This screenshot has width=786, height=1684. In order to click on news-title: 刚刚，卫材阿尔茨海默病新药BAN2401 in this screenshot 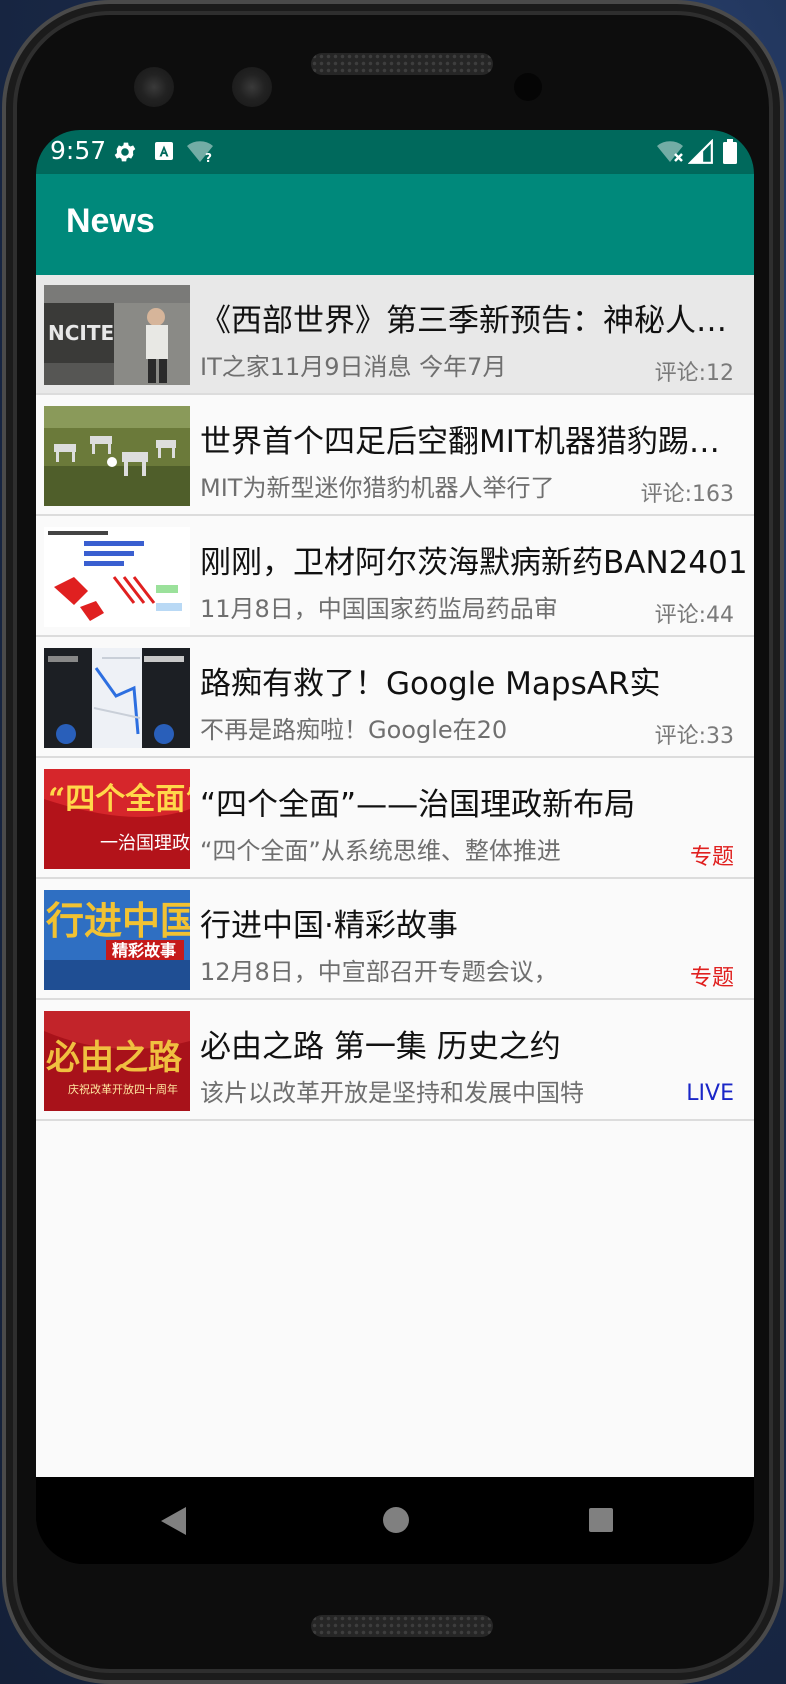, I will do `click(474, 563)`.